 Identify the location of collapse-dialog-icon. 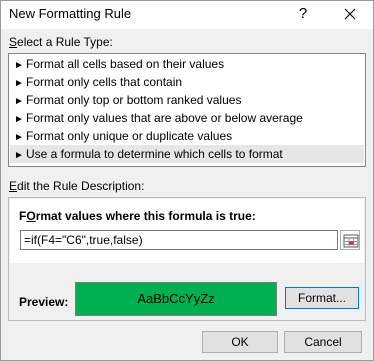
(351, 241).